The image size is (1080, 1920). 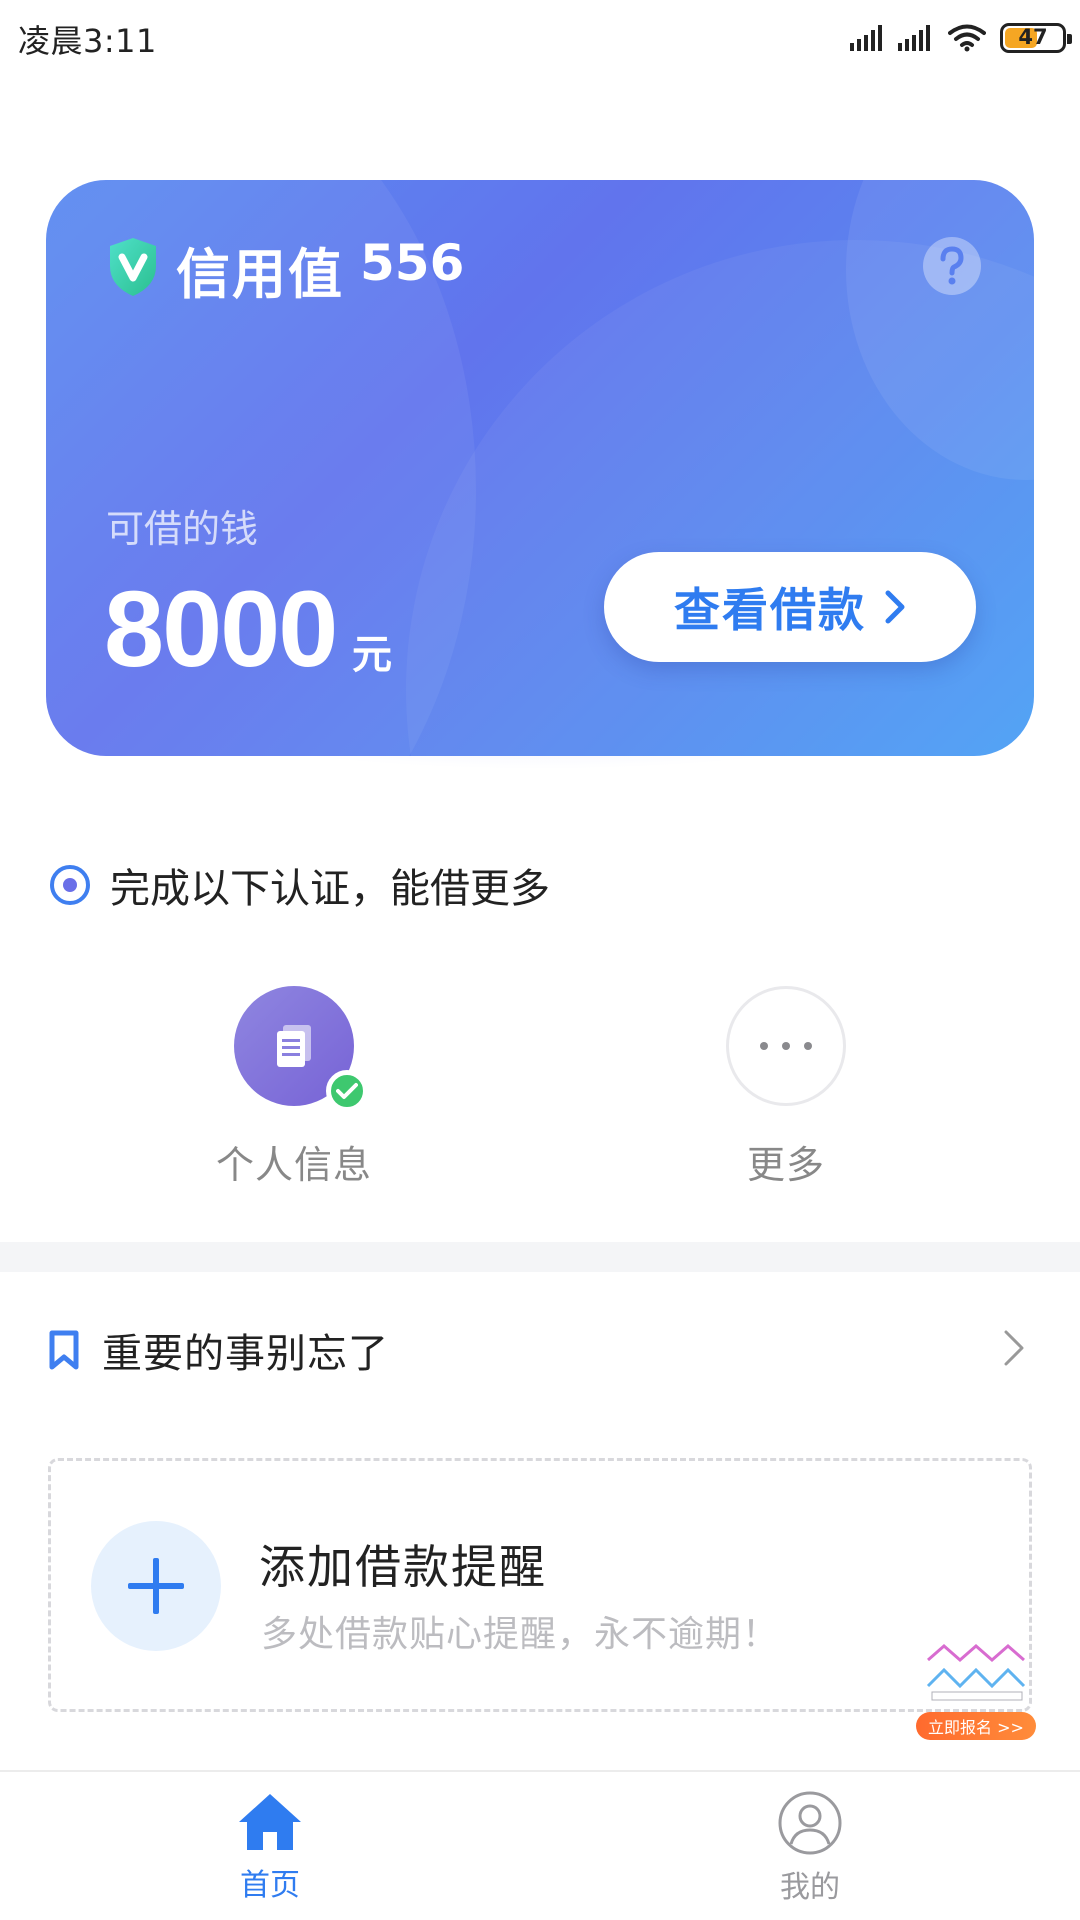 I want to click on battery-level: 47, so click(x=1033, y=37).